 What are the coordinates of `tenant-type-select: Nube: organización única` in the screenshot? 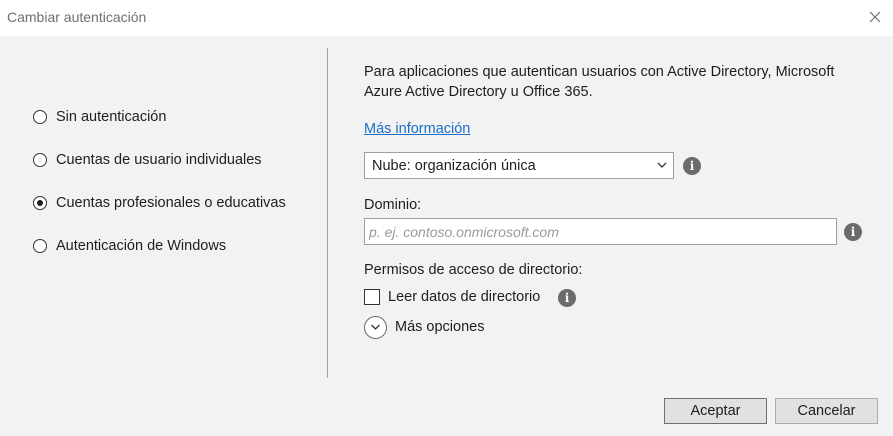 It's located at (519, 165).